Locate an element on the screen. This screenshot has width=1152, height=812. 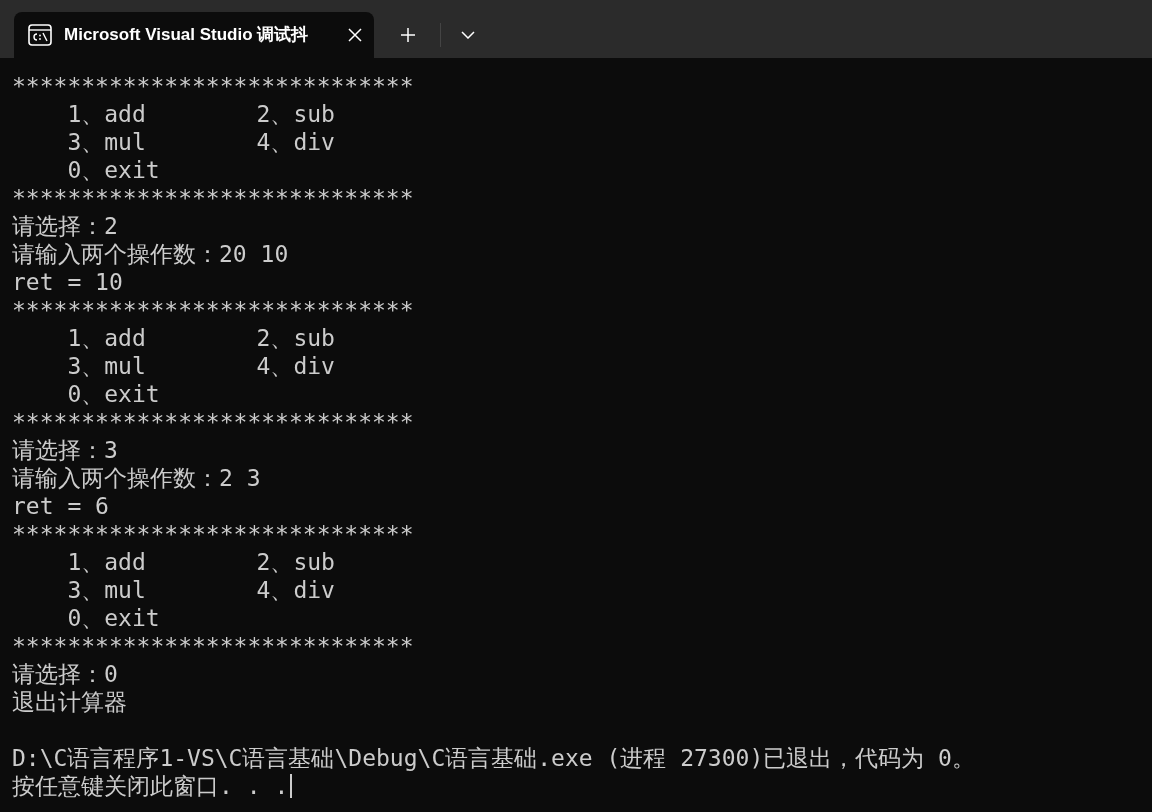
console-line: 请输入两个操作数：2 3 is located at coordinates (136, 478).